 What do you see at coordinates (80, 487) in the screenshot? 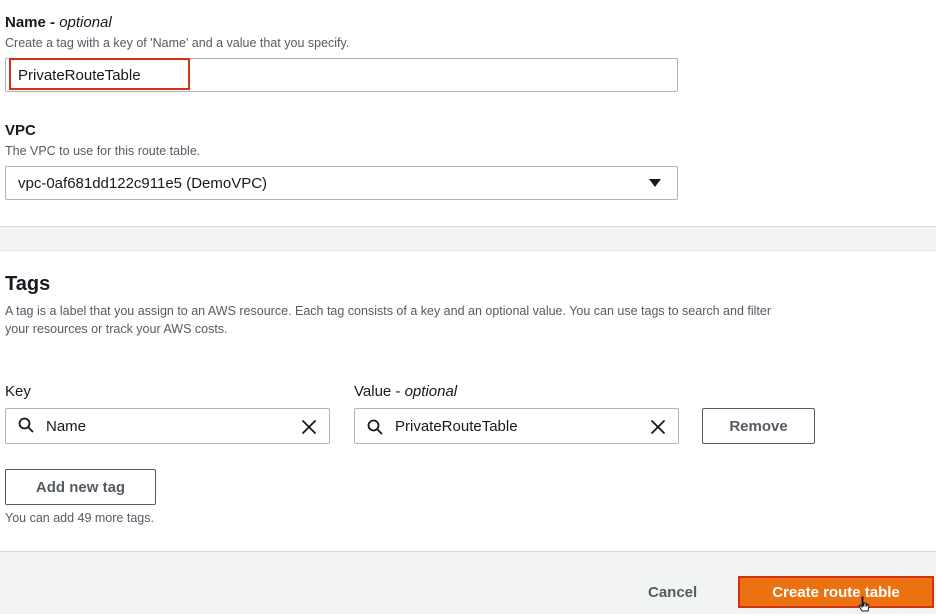
I see `add-new-tag-button: Add new tag` at bounding box center [80, 487].